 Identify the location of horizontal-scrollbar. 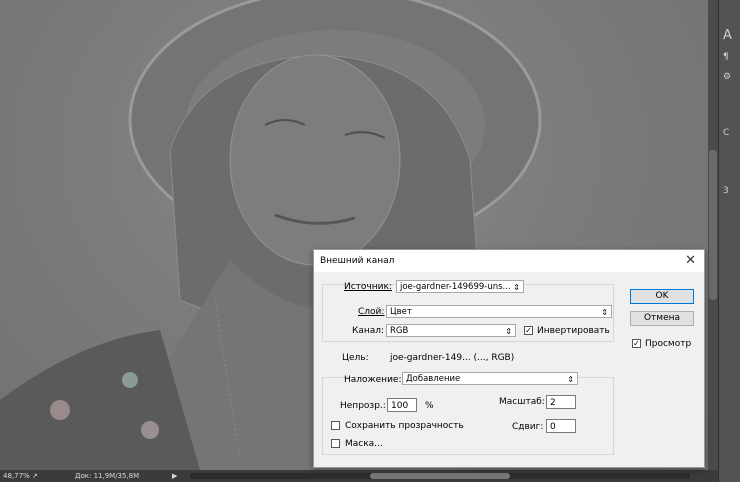
(440, 476).